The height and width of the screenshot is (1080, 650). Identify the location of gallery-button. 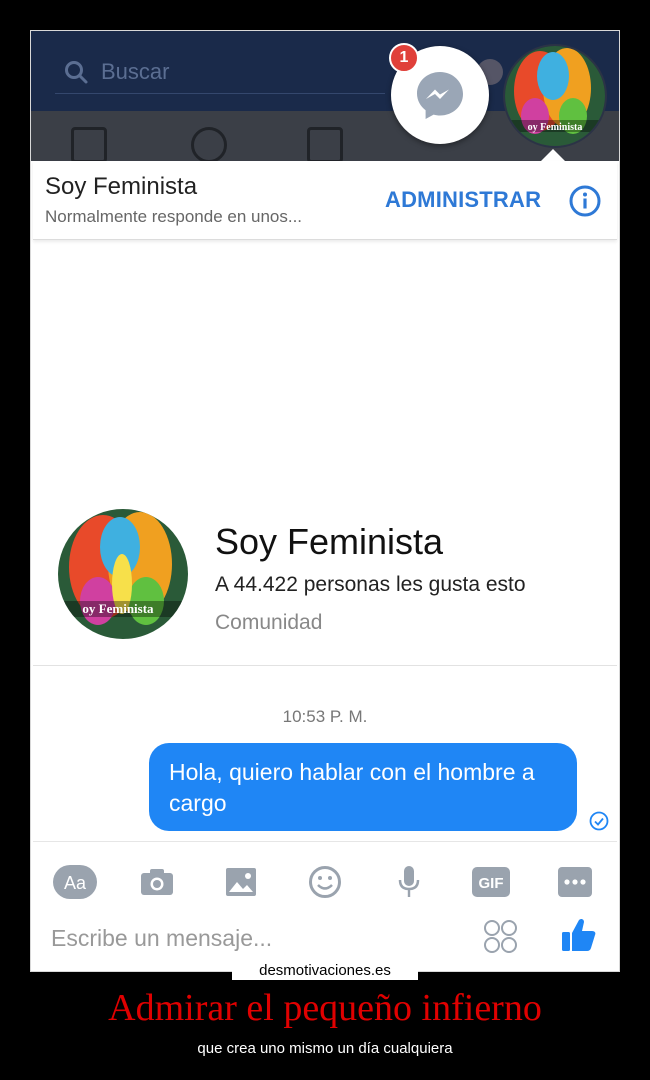
(241, 882).